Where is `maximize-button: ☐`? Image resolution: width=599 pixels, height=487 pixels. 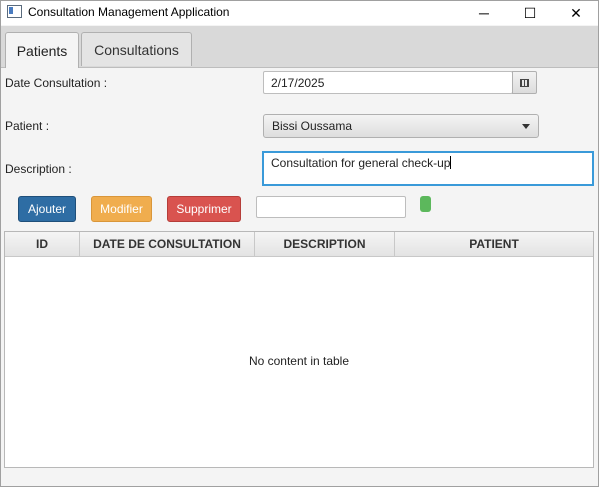 maximize-button: ☐ is located at coordinates (530, 13).